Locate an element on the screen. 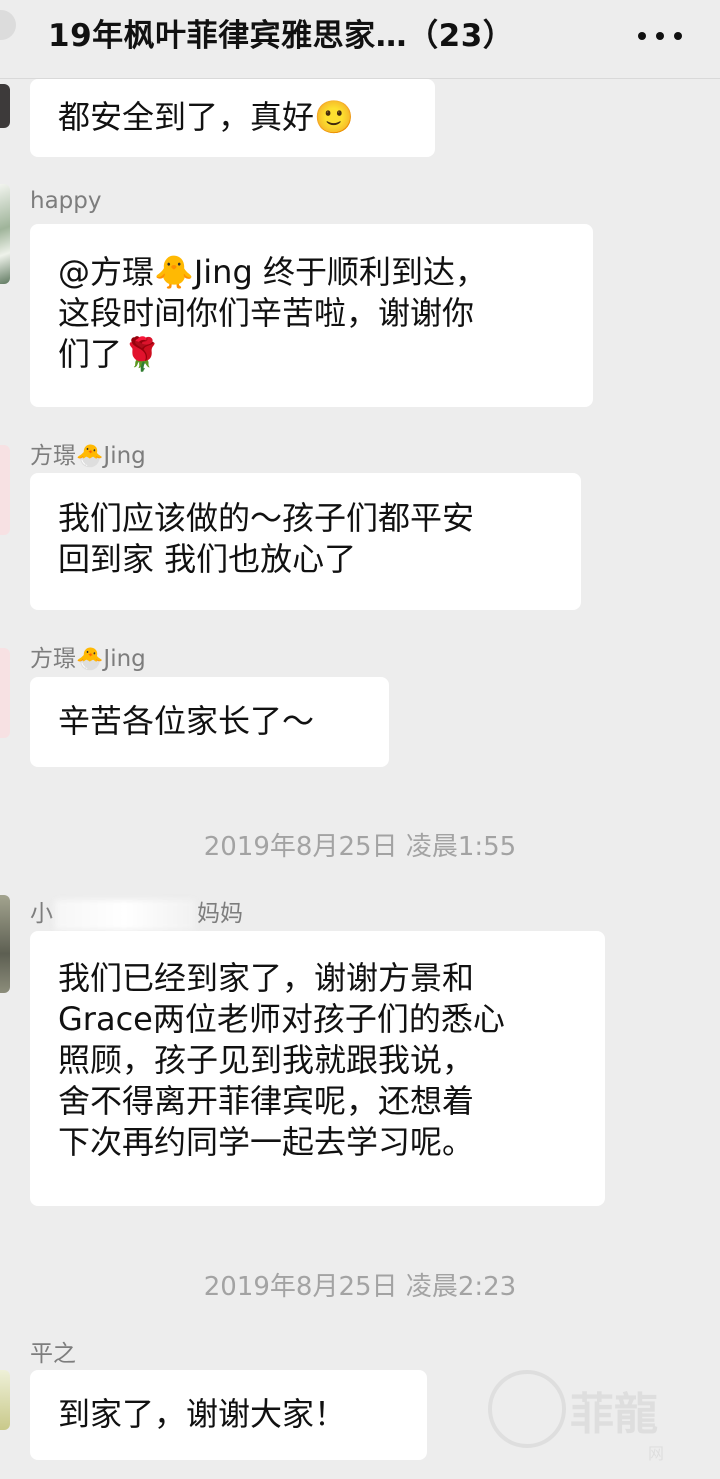 Image resolution: width=720 pixels, height=1479 pixels. message-line: 到家了，谢谢大家！ is located at coordinates (202, 1414).